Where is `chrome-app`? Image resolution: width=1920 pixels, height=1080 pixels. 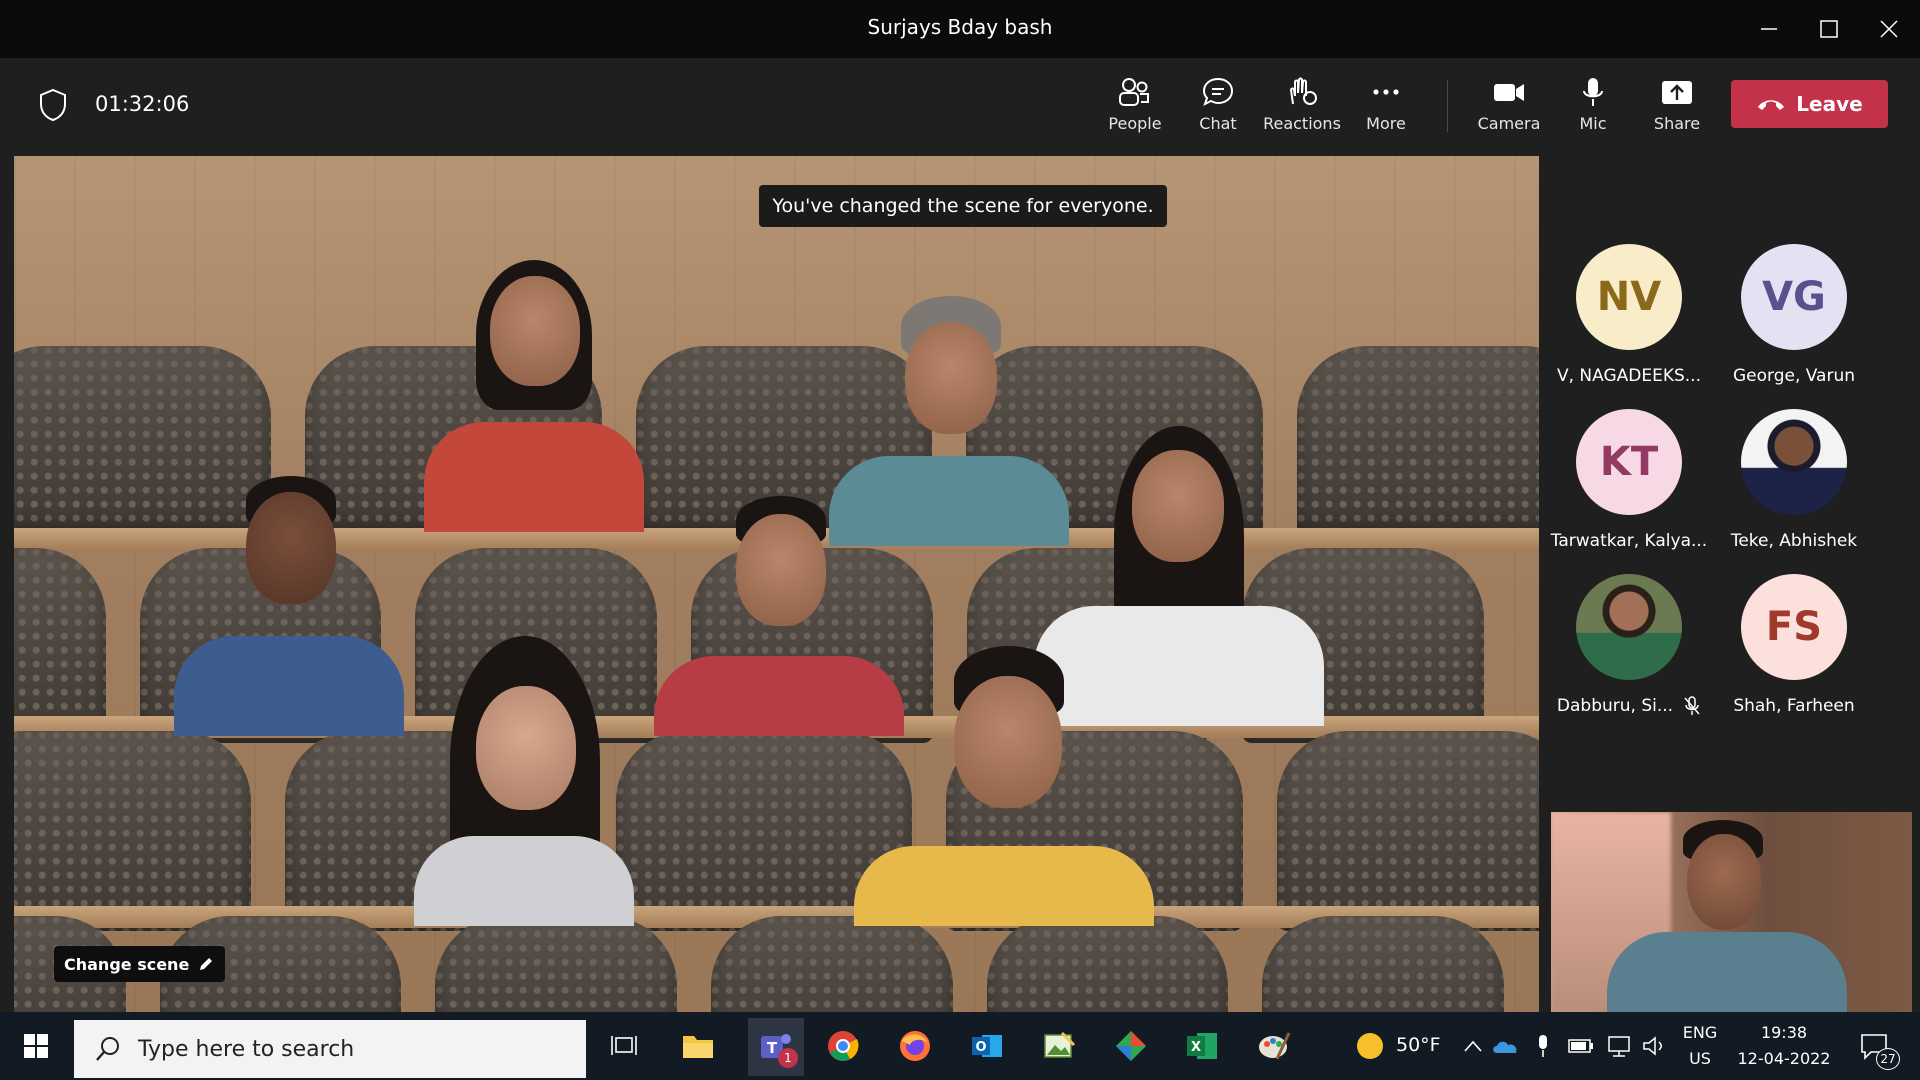 chrome-app is located at coordinates (843, 1046).